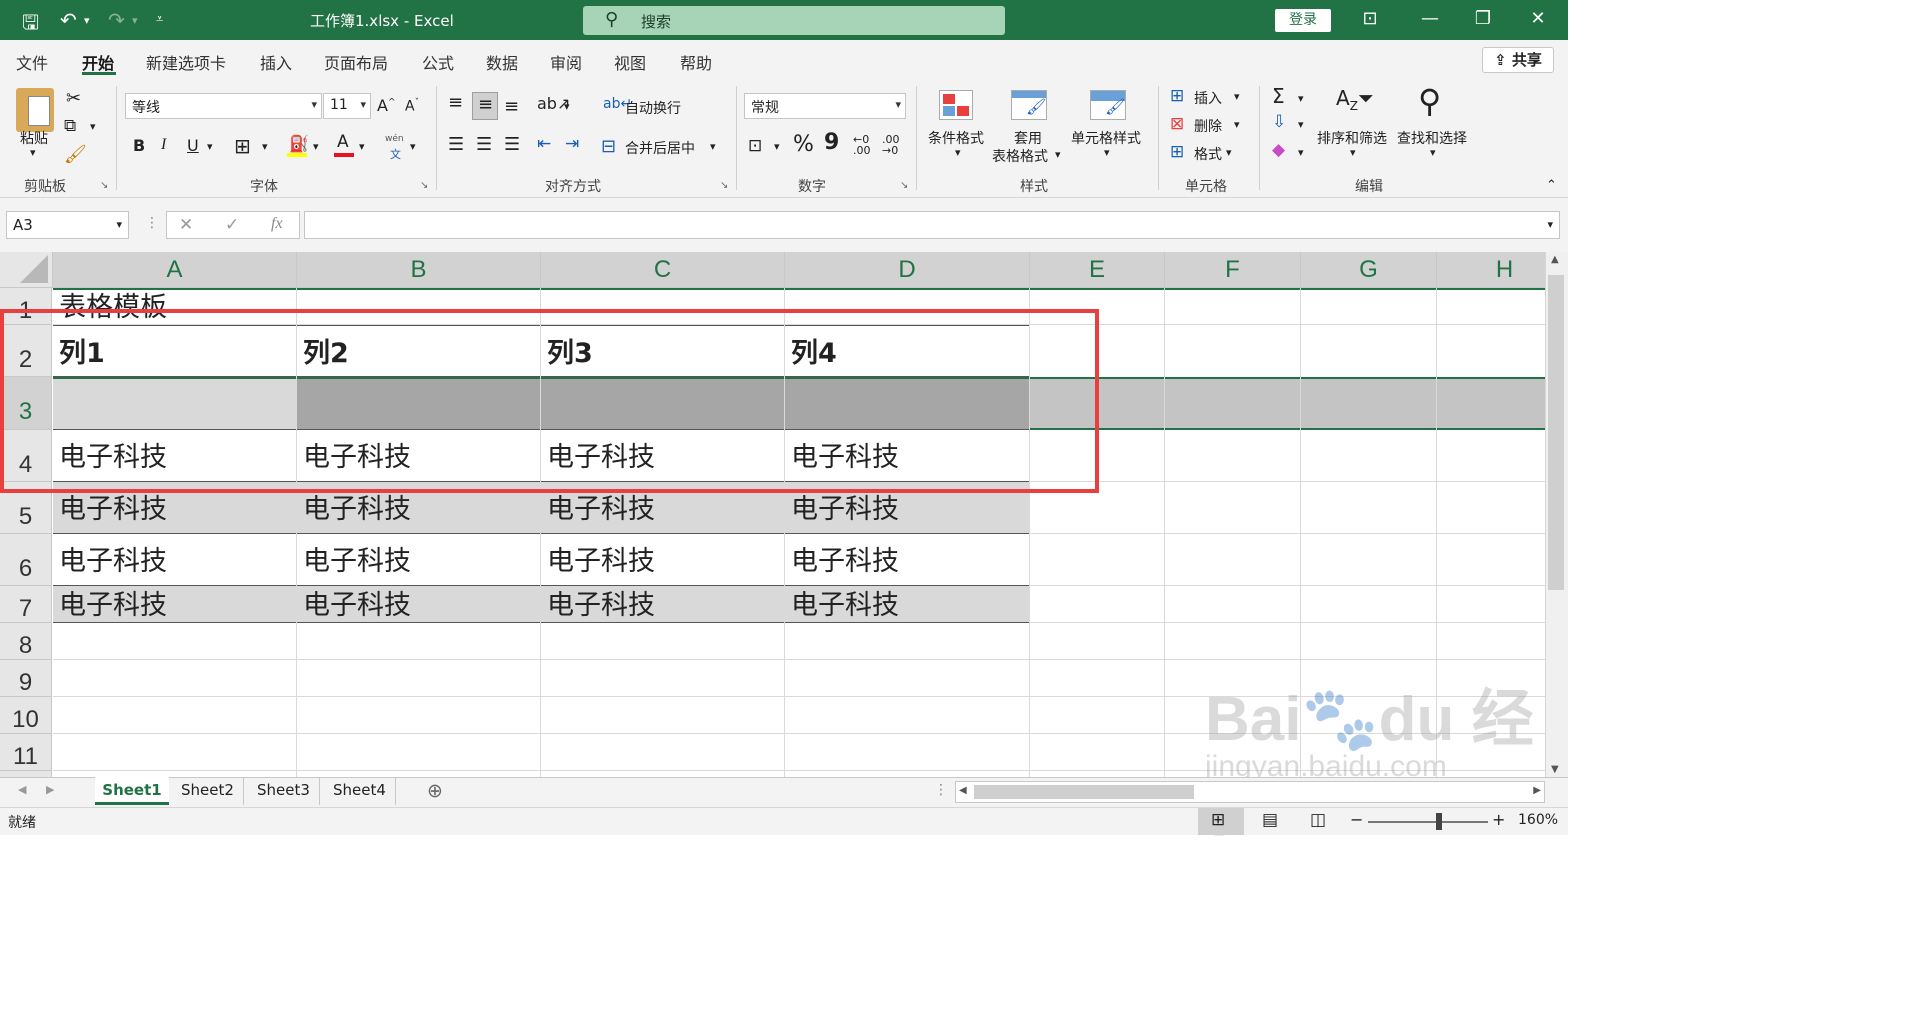 The image size is (1920, 1022). Describe the element at coordinates (1555, 259) in the screenshot. I see `scroll-up-icon: ▲` at that location.